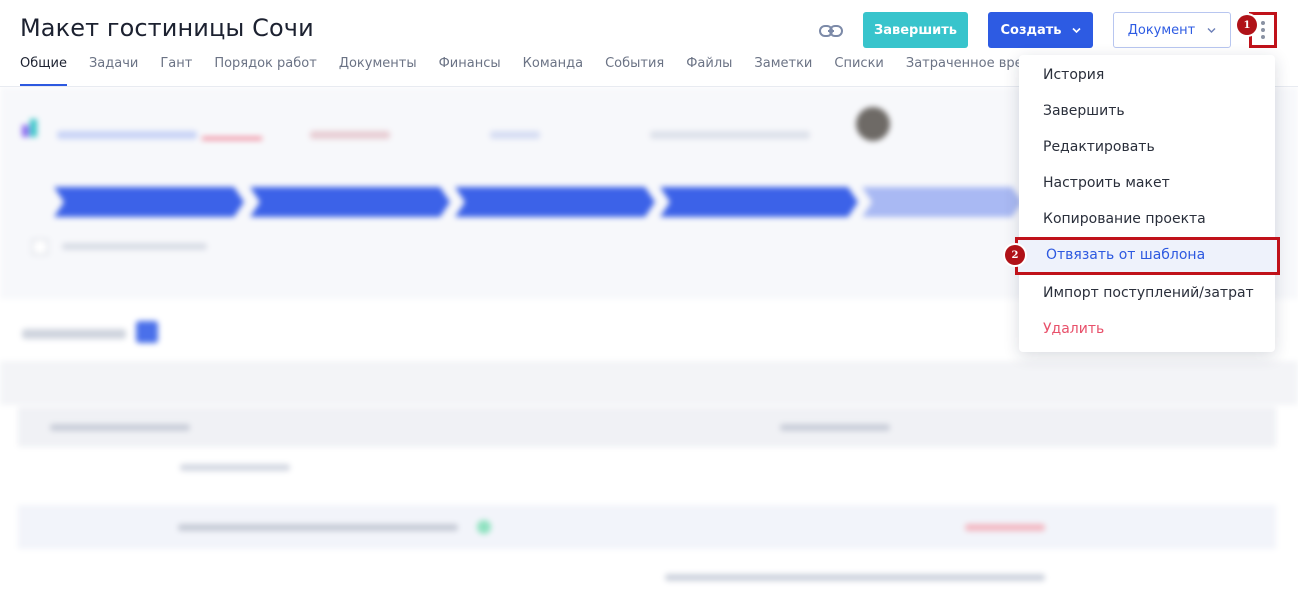 This screenshot has width=1298, height=602. I want to click on blurred-bar, so click(232, 138).